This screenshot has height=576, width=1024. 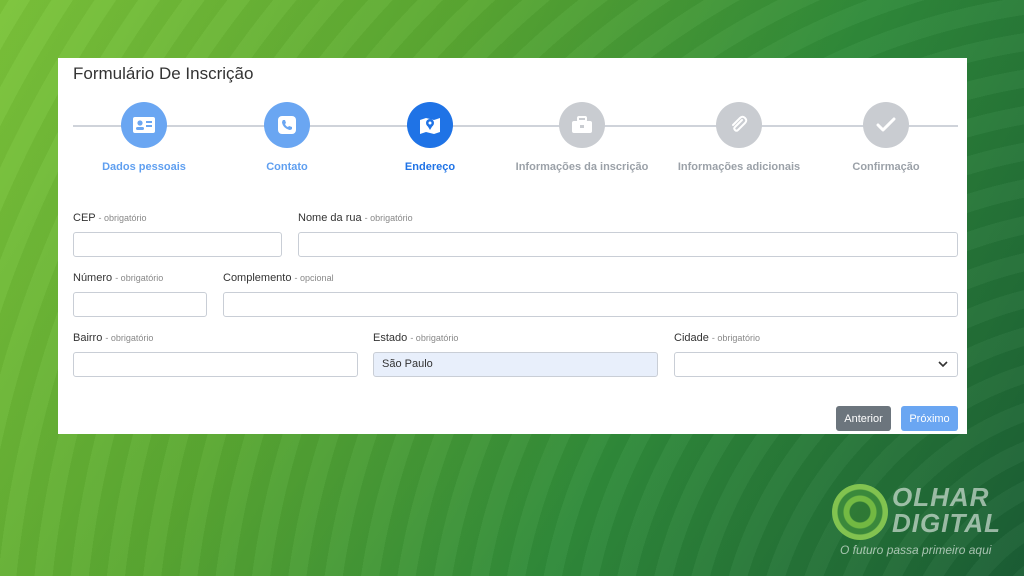 I want to click on paperclip-icon, so click(x=739, y=125).